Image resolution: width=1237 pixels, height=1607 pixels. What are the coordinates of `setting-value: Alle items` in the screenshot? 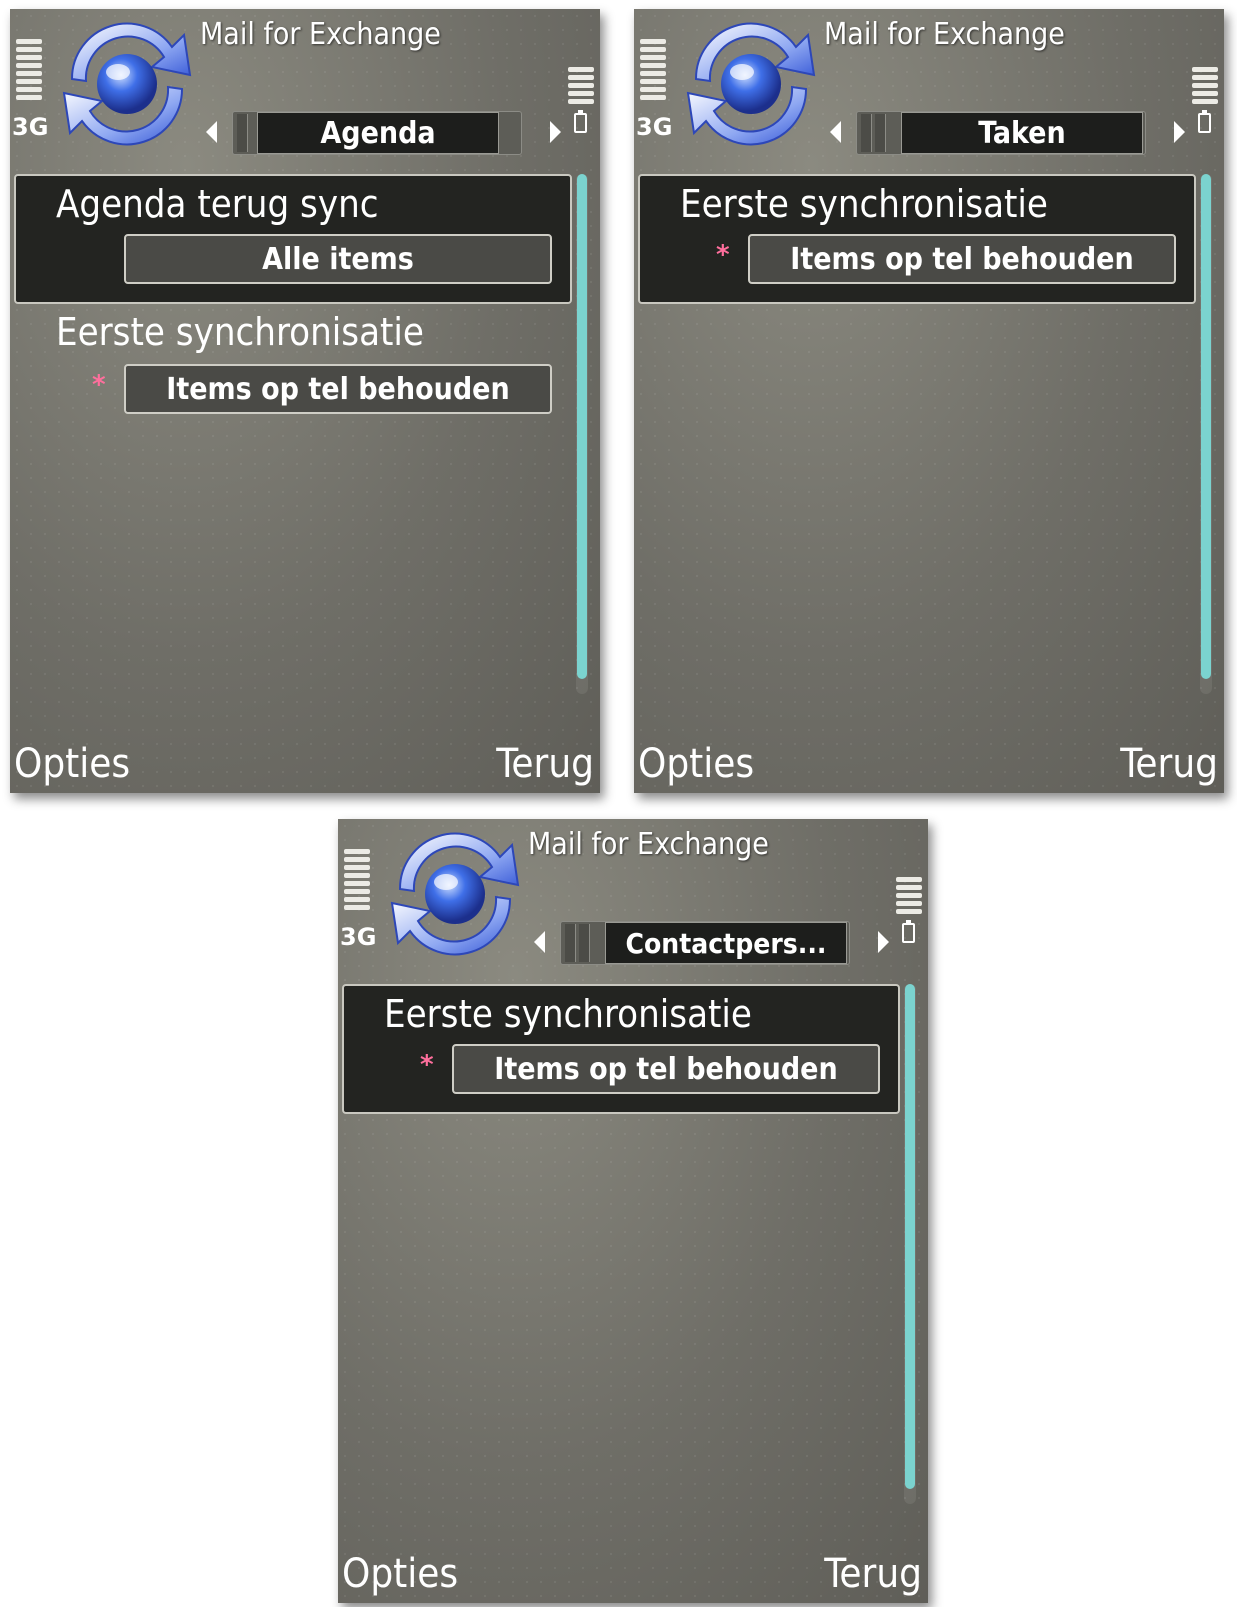 It's located at (338, 259).